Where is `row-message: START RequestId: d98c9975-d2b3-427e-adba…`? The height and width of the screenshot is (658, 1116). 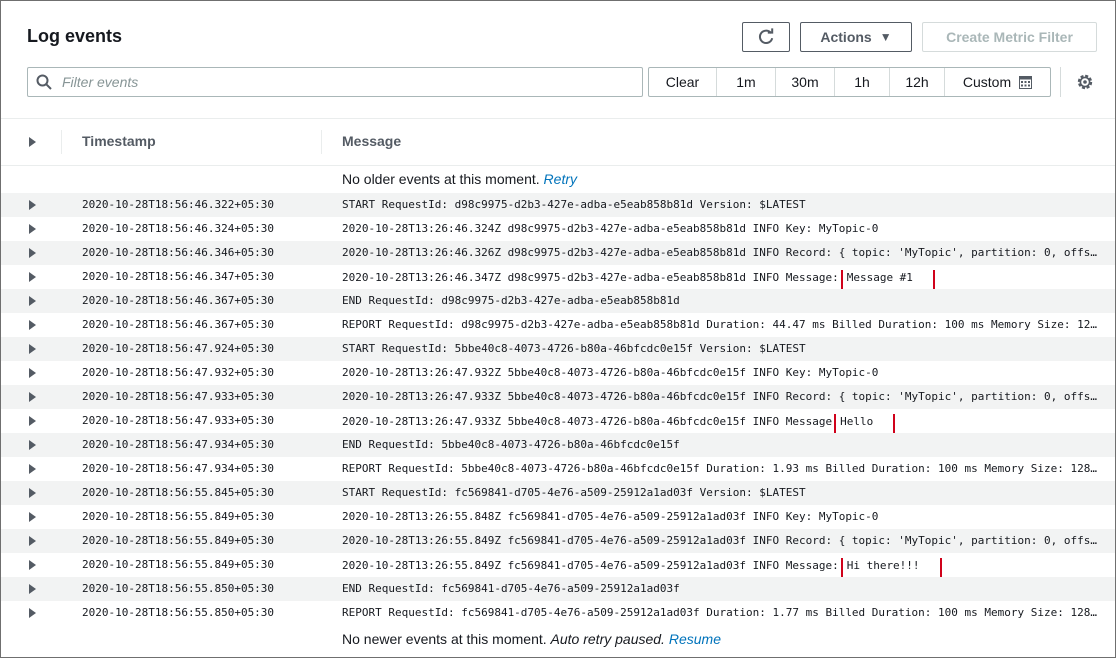 row-message: START RequestId: d98c9975-d2b3-427e-adba… is located at coordinates (719, 204).